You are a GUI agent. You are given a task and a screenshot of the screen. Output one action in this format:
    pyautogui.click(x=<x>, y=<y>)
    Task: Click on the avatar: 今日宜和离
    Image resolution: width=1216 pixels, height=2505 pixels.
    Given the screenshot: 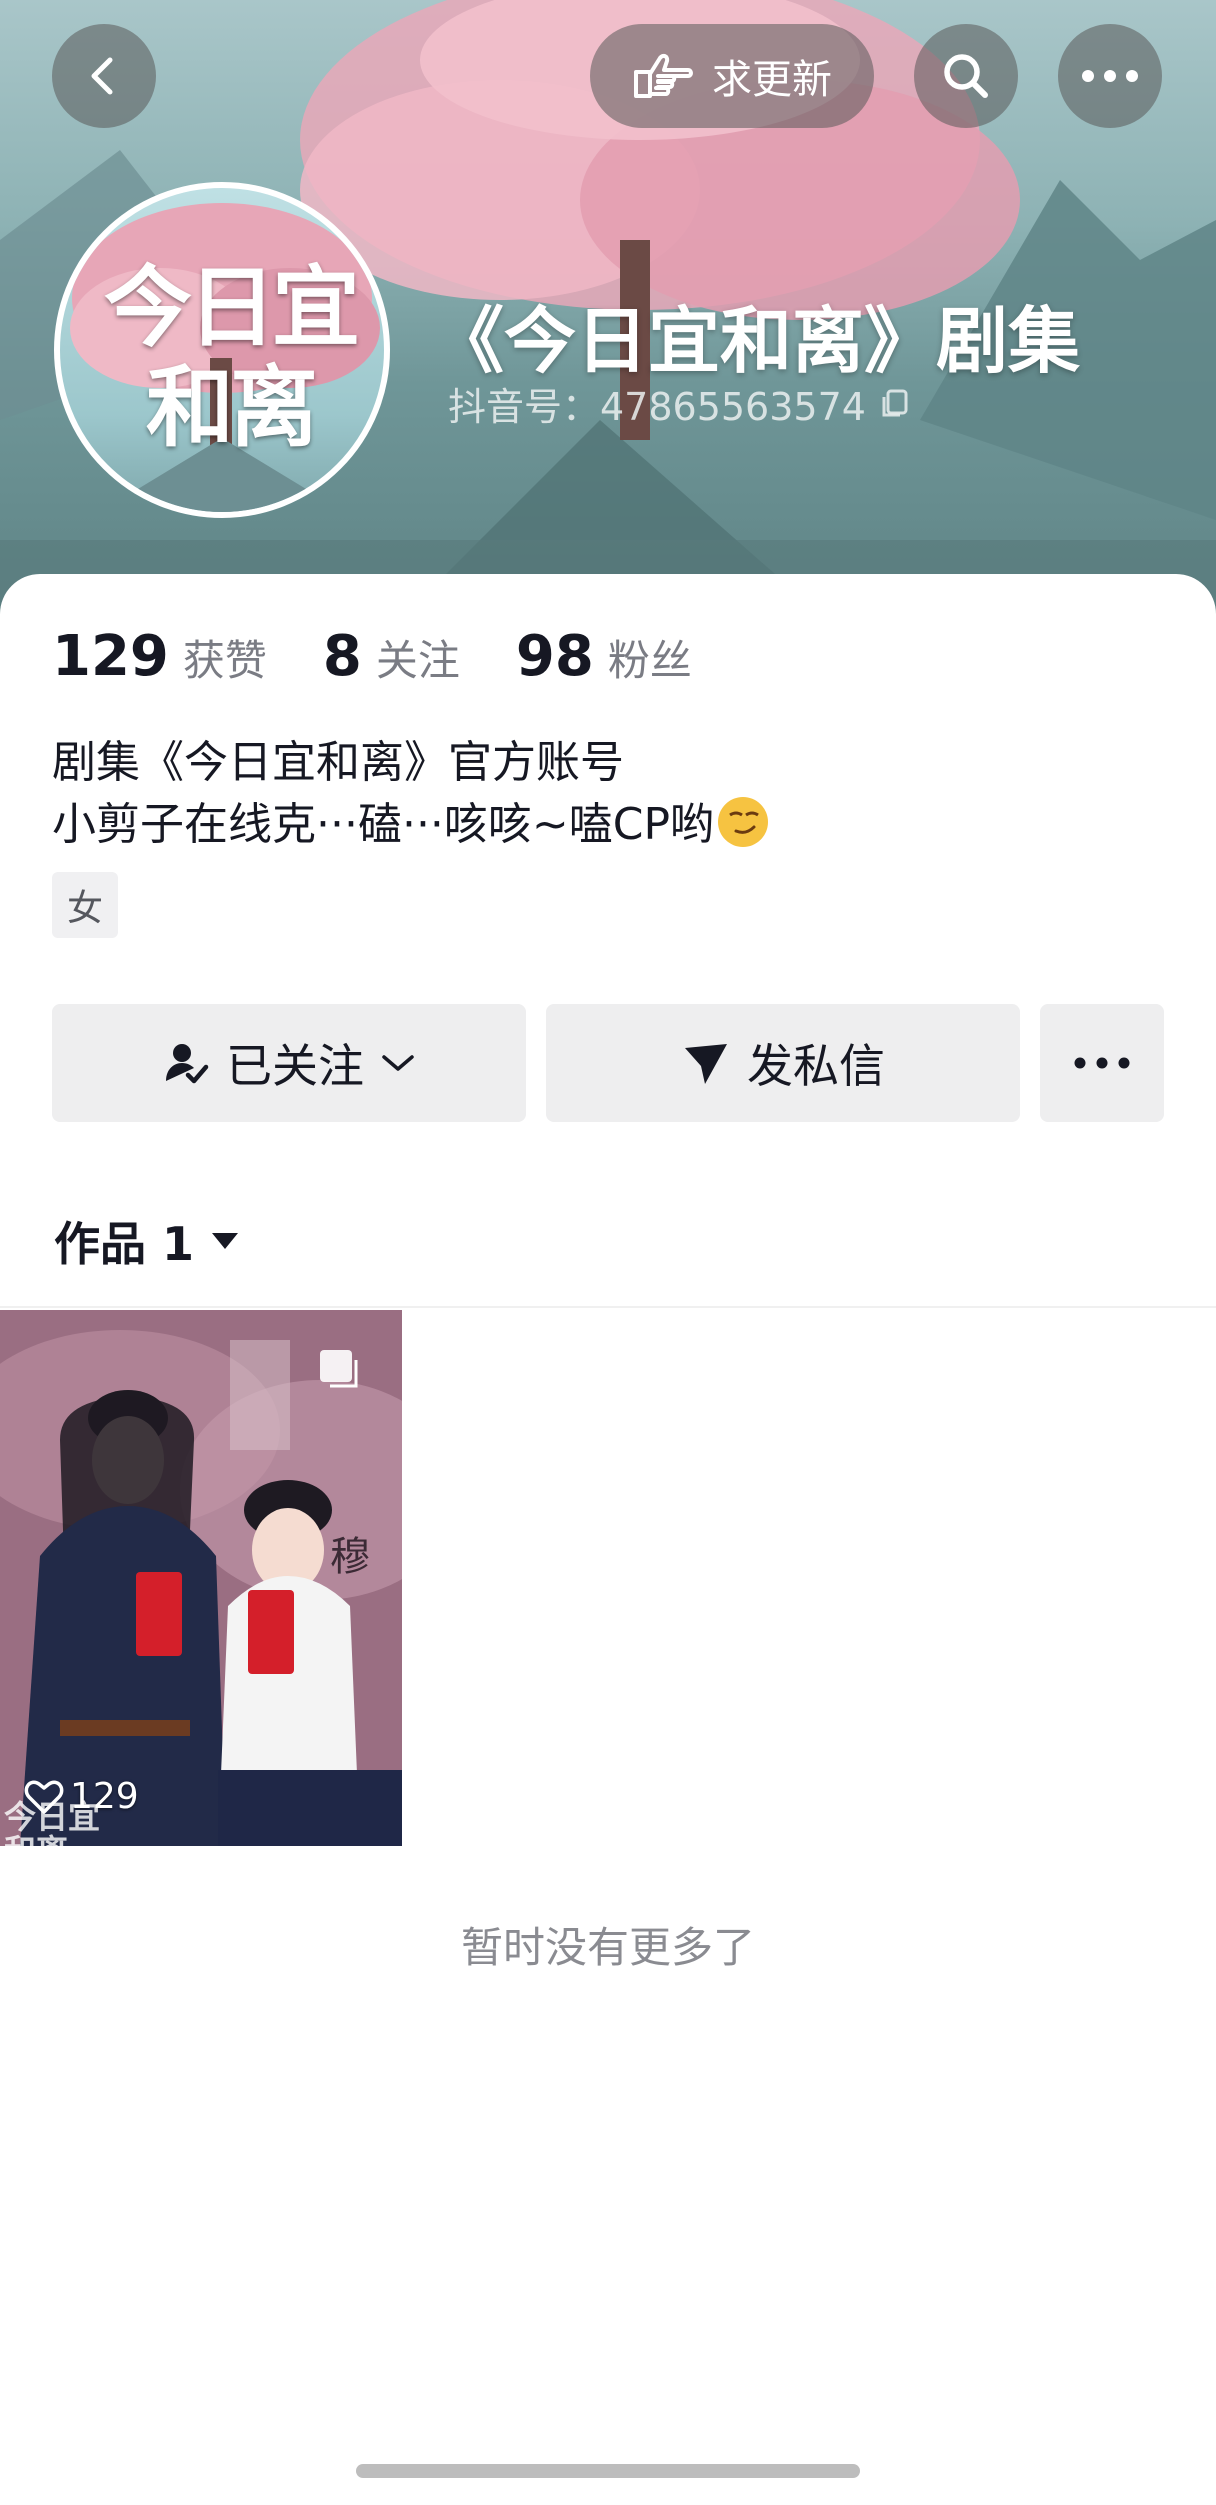 What is the action you would take?
    pyautogui.click(x=222, y=350)
    